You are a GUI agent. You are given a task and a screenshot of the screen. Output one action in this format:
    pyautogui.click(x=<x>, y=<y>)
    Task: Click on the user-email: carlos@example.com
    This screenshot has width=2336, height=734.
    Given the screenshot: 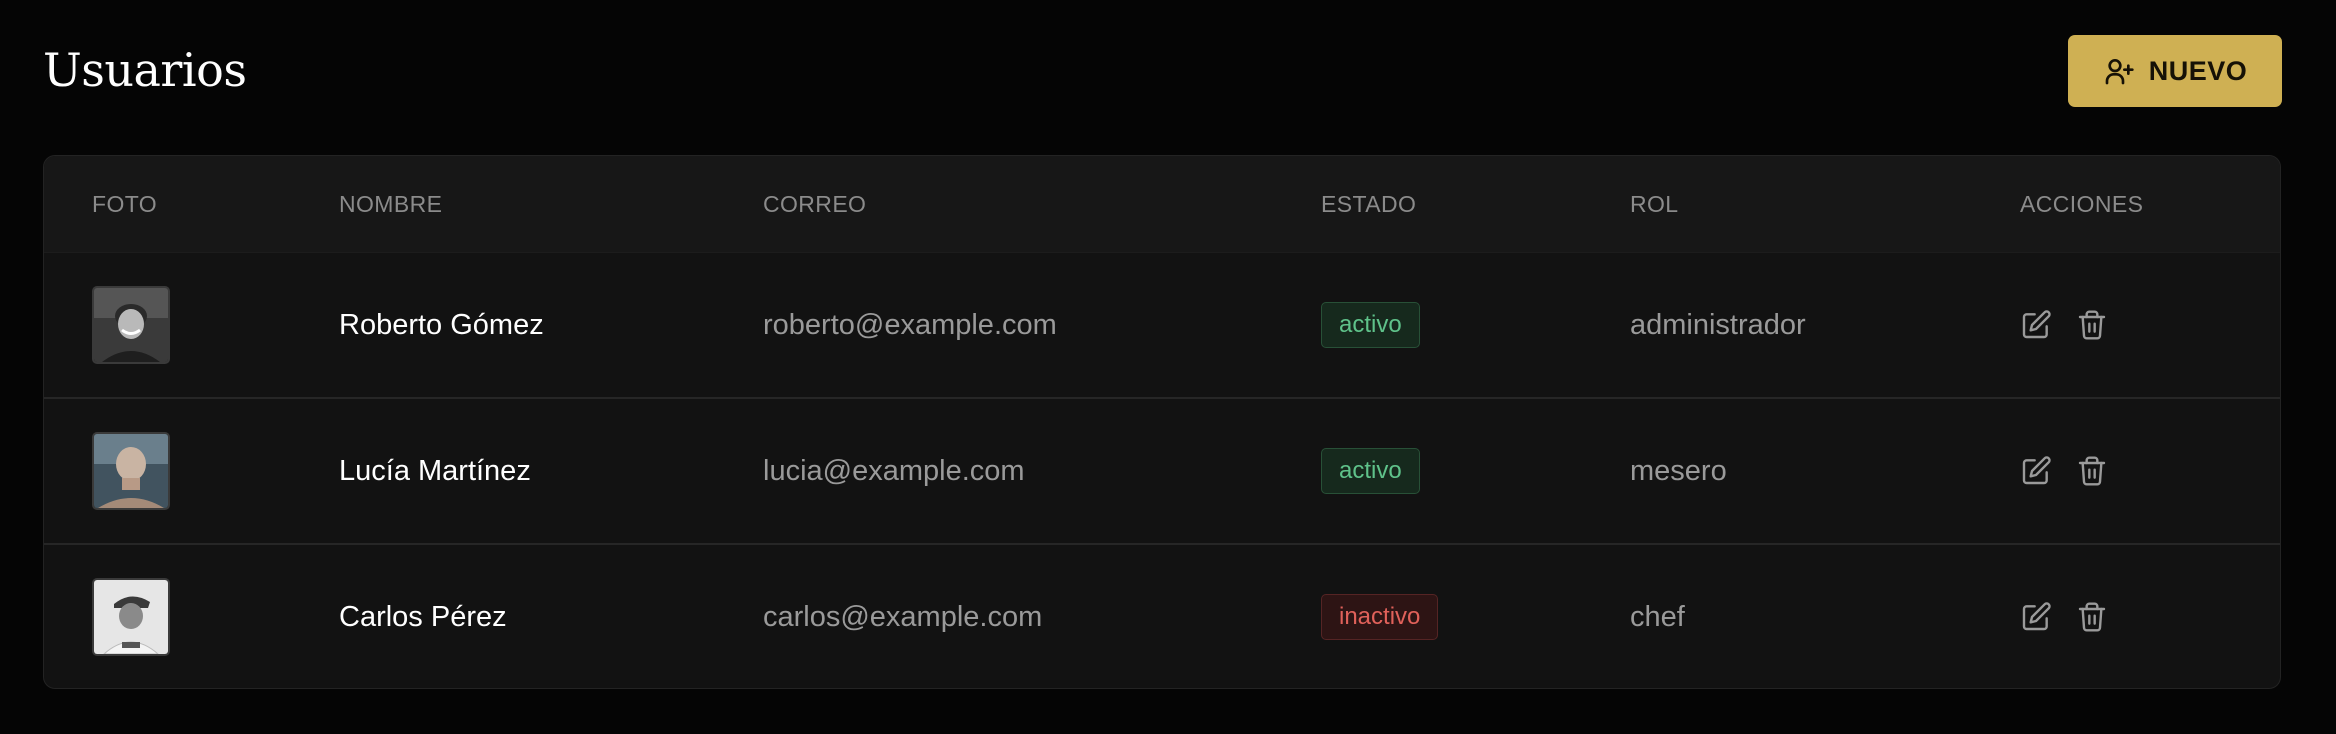 What is the action you would take?
    pyautogui.click(x=903, y=616)
    